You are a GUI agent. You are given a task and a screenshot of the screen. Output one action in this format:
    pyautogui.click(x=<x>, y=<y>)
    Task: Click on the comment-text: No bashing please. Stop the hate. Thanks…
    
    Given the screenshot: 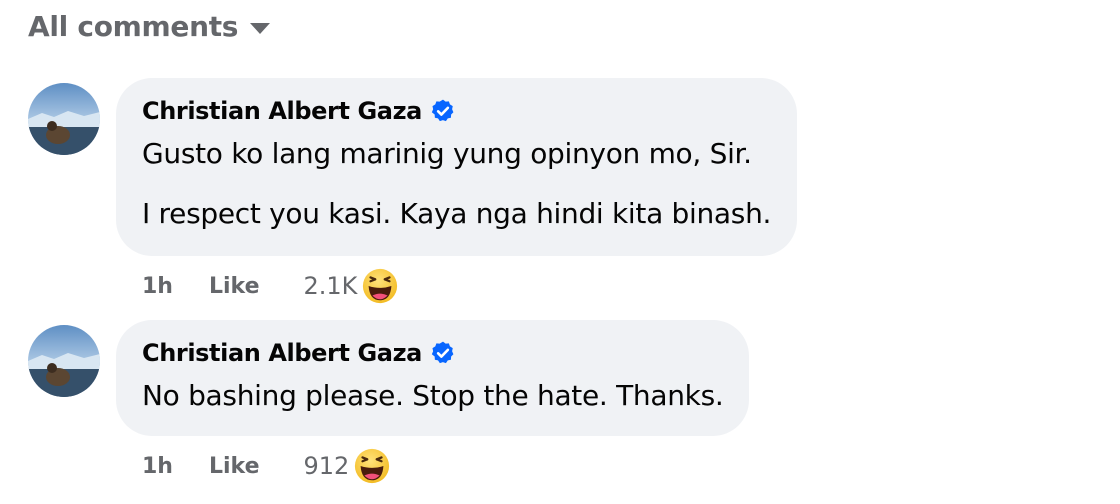 What is the action you would take?
    pyautogui.click(x=433, y=395)
    